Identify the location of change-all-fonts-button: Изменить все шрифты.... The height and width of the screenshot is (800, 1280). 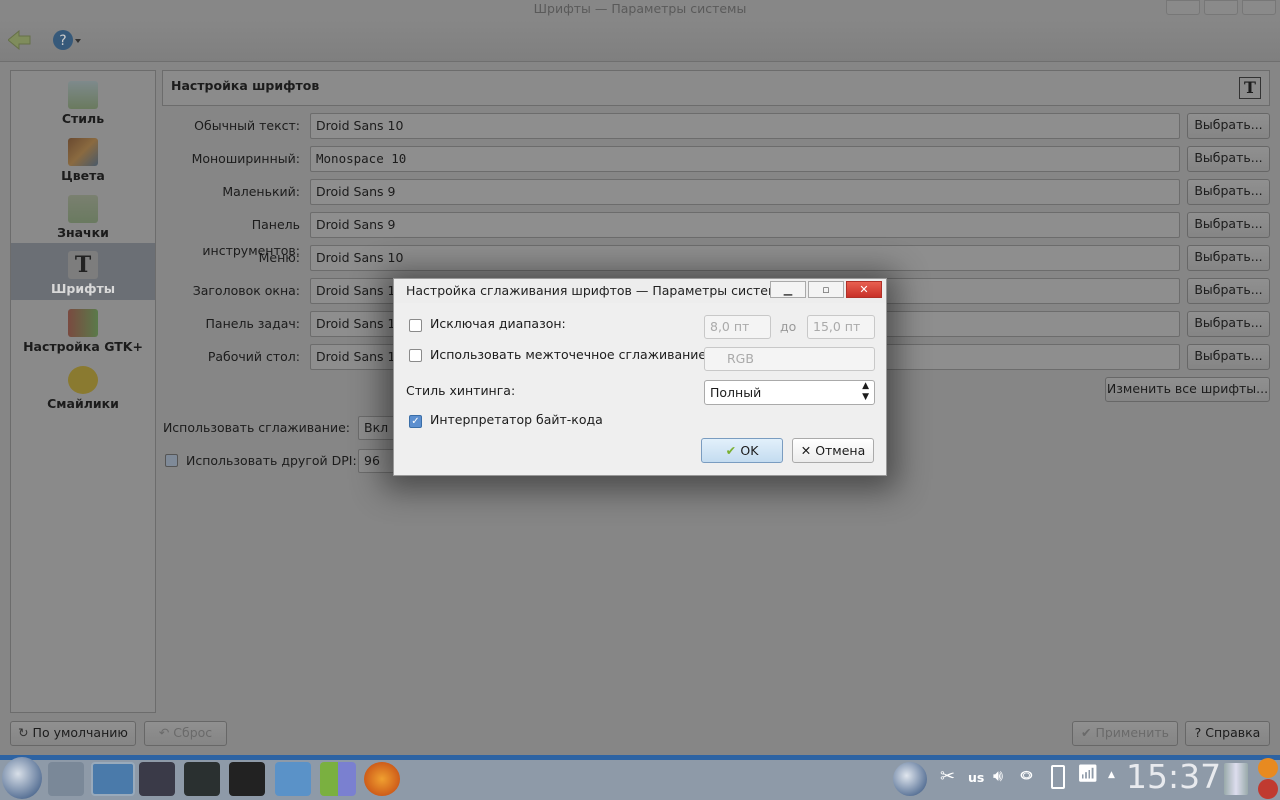
(1187, 389).